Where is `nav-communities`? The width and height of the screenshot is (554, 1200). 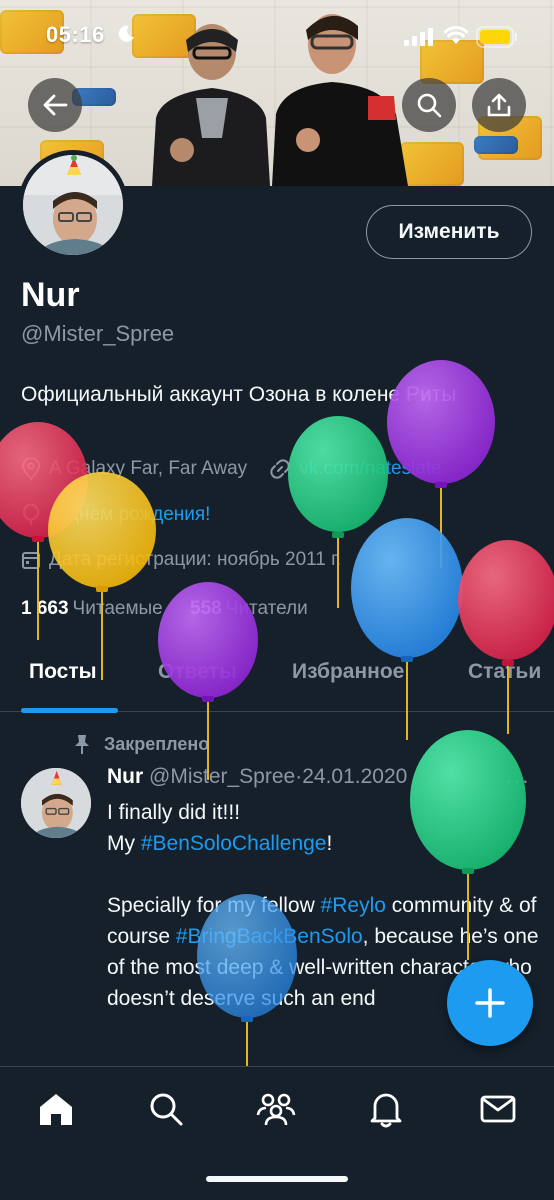
nav-communities is located at coordinates (276, 1109).